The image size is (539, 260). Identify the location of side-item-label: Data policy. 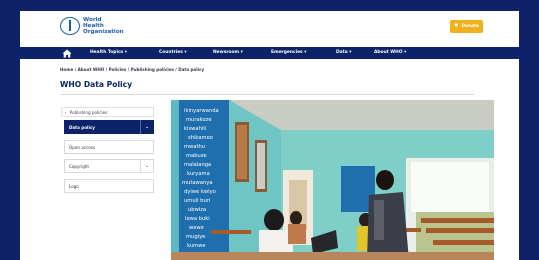
(82, 127).